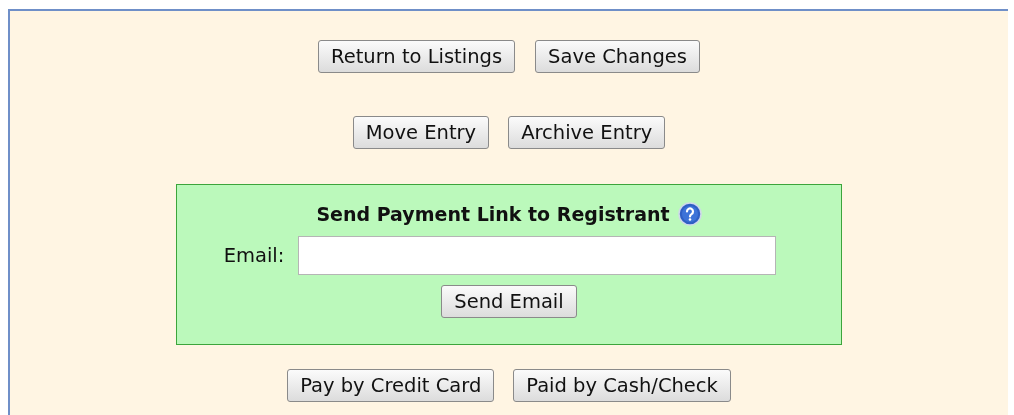  What do you see at coordinates (421, 132) in the screenshot?
I see `action-button: Move Entry` at bounding box center [421, 132].